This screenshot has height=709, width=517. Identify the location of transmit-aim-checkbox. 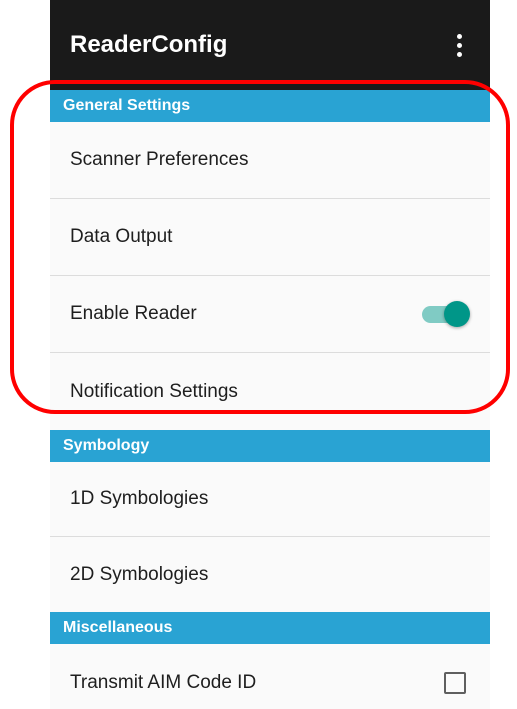
(455, 682).